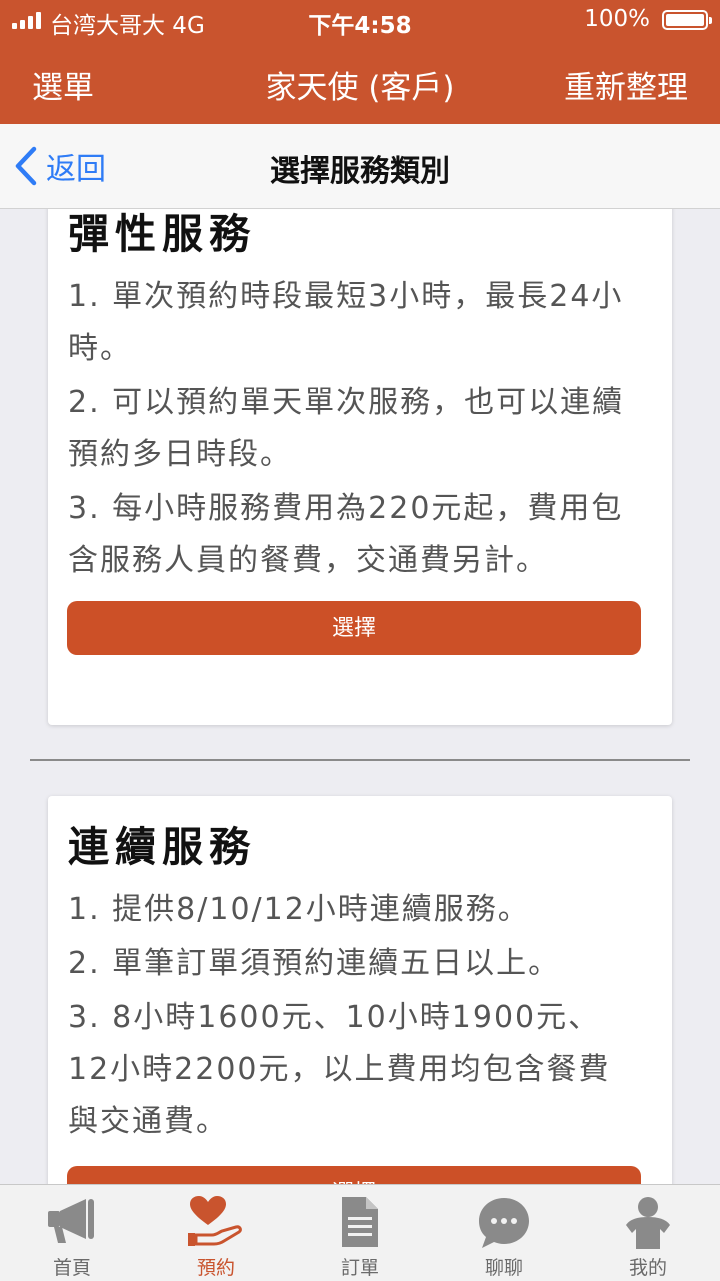 The image size is (720, 1281). I want to click on tab-orders: 訂單, so click(360, 1233).